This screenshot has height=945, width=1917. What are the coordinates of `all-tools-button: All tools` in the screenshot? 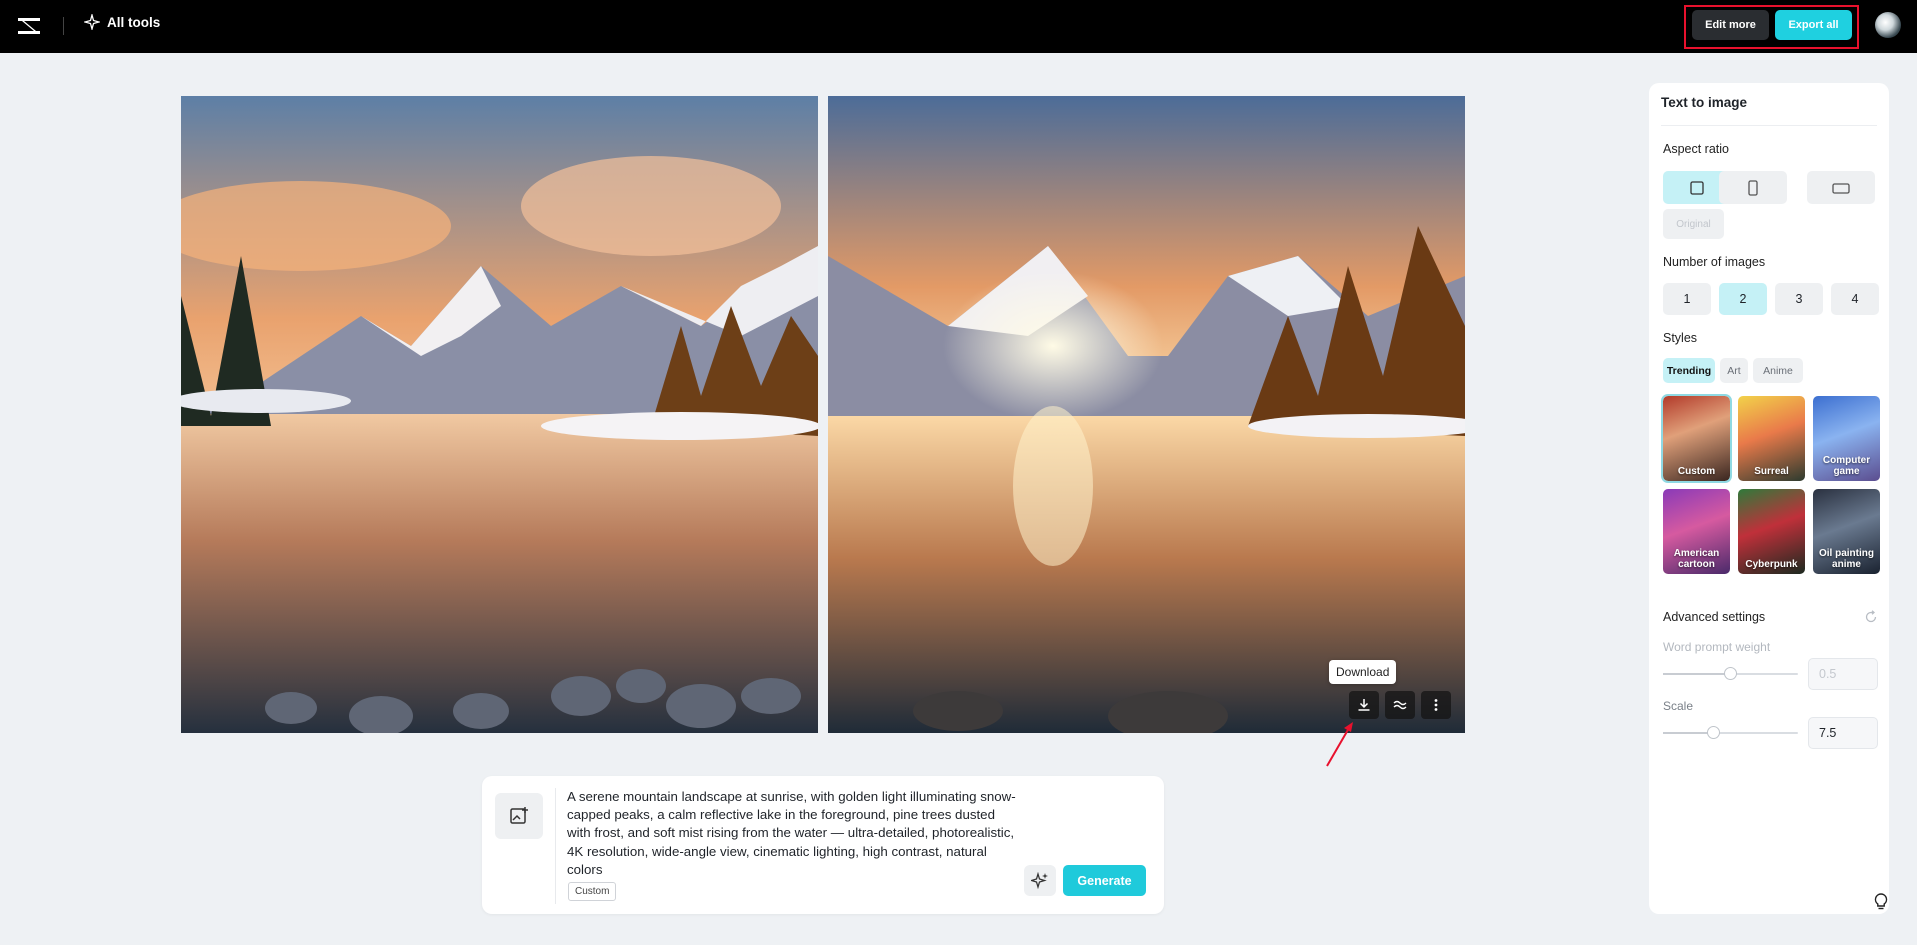 It's located at (122, 22).